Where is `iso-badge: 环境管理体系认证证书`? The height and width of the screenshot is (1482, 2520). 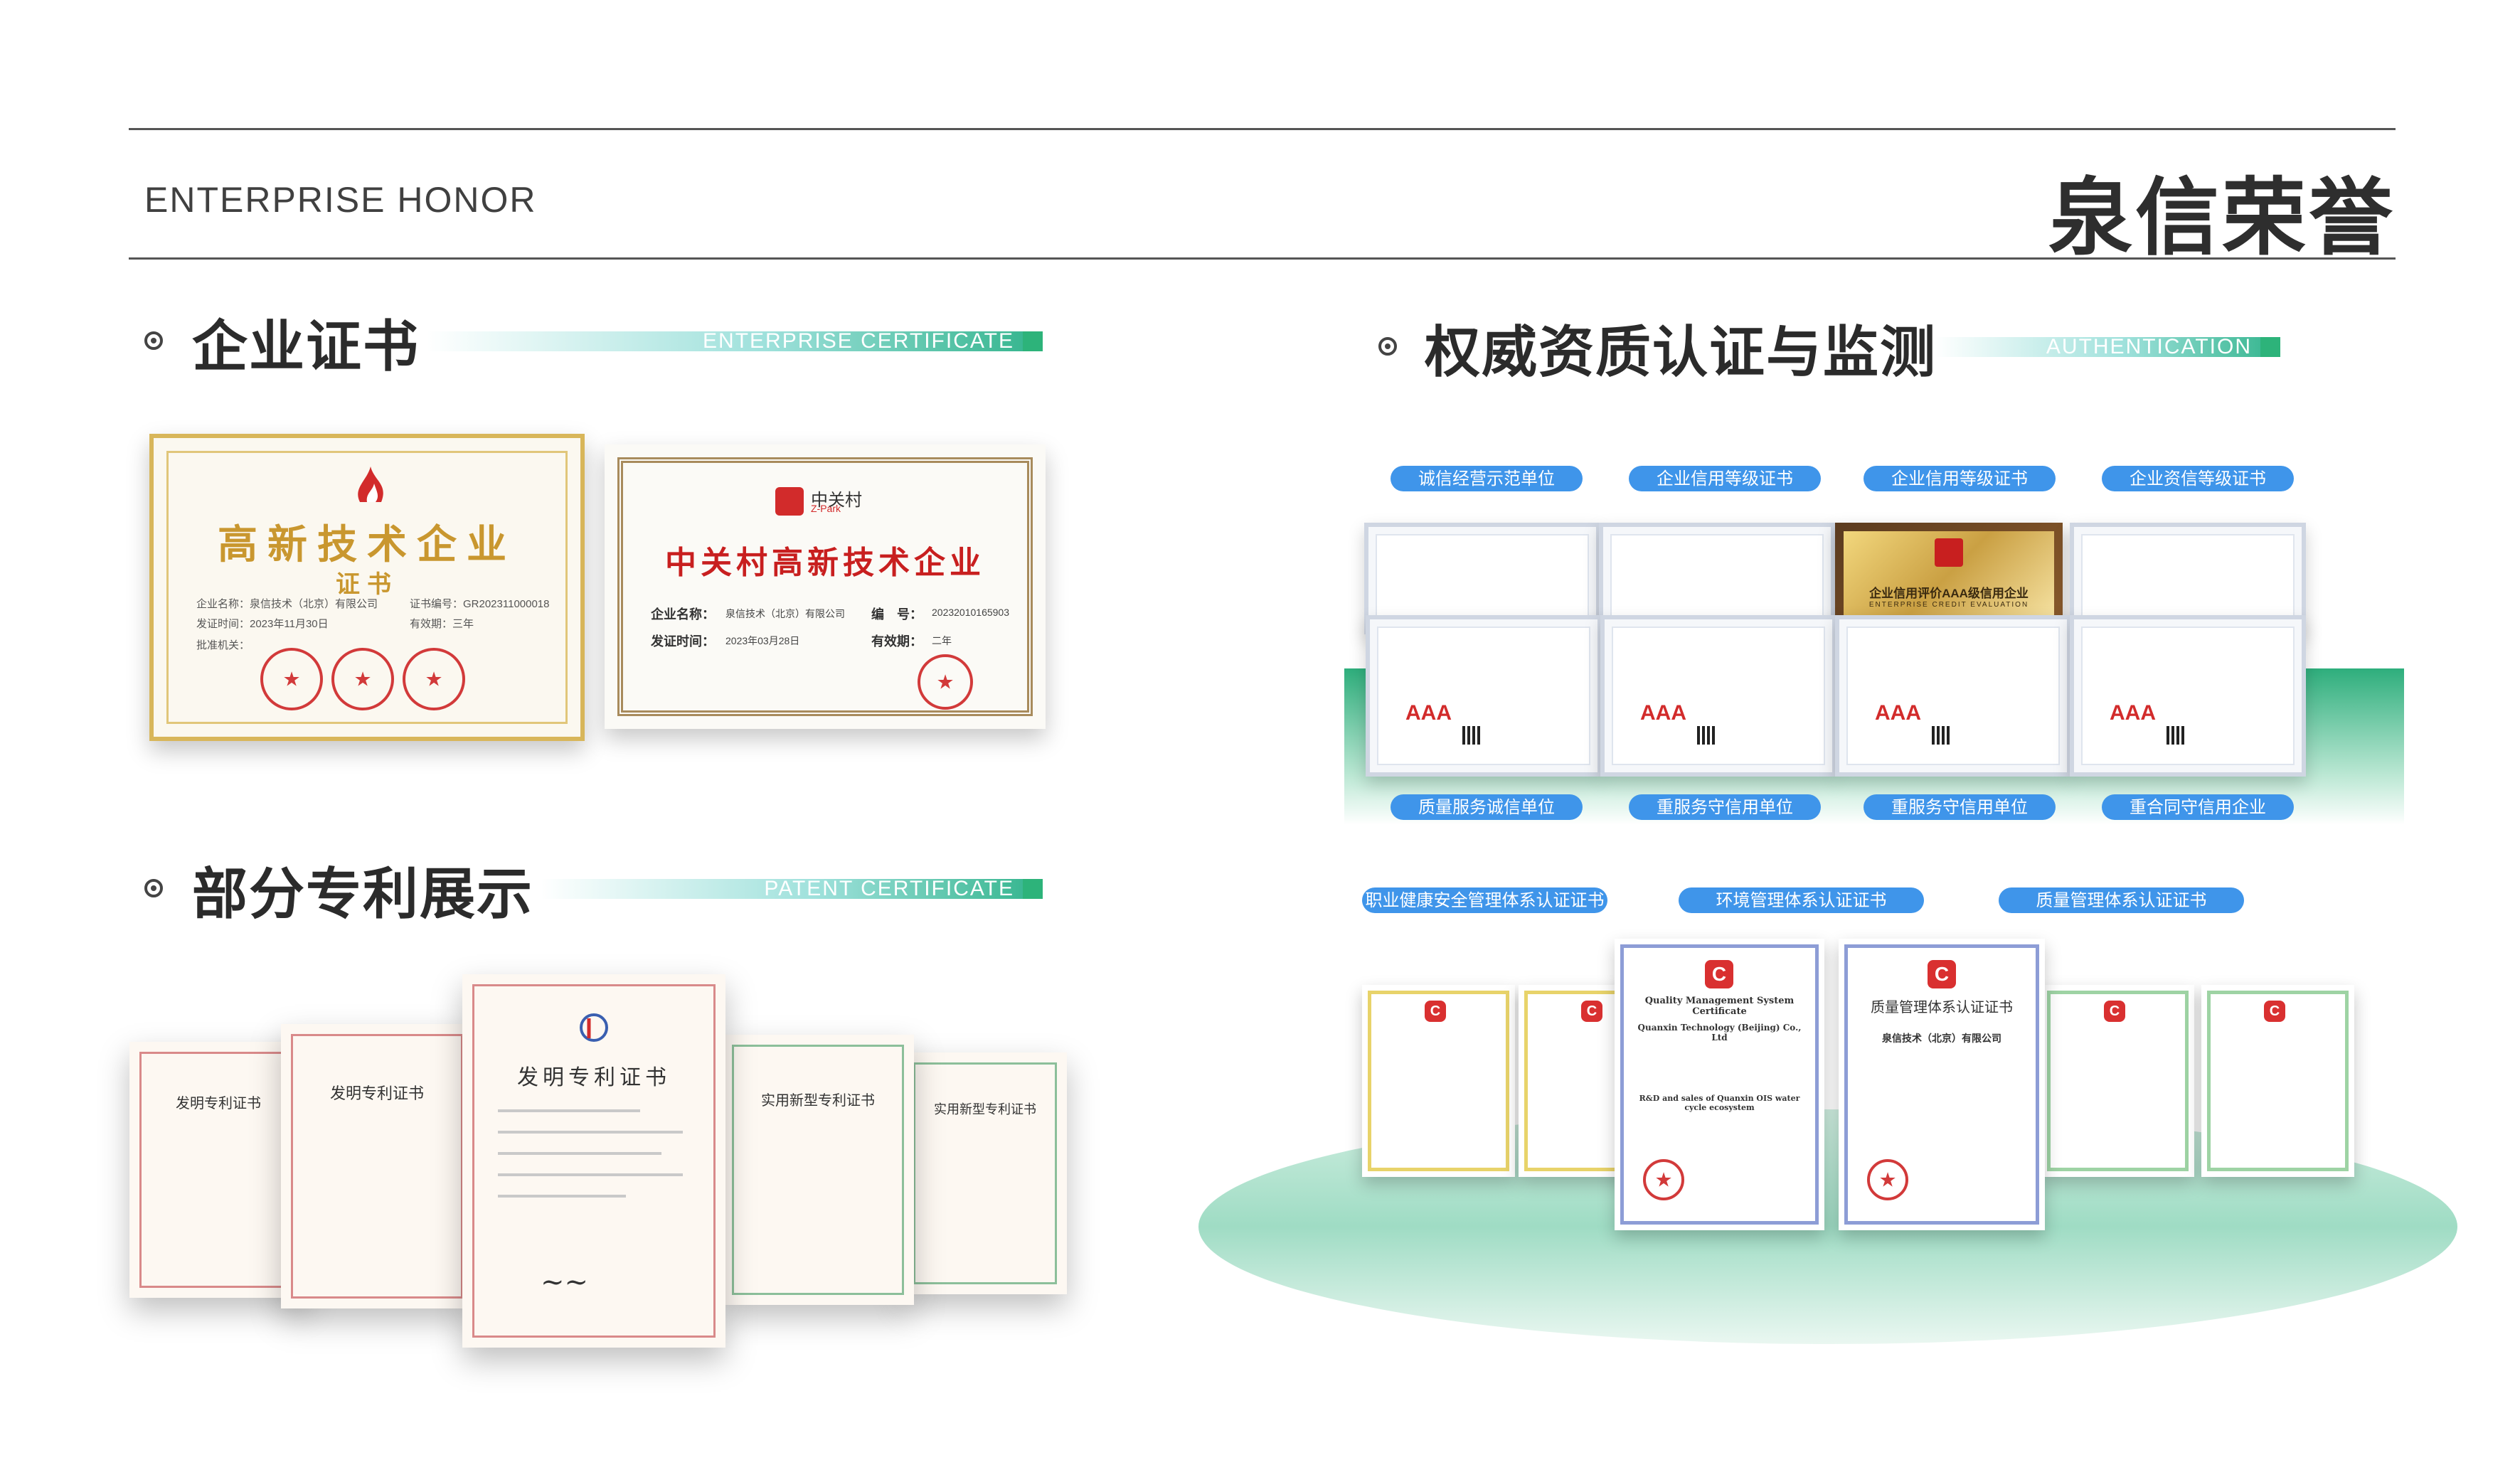 iso-badge: 环境管理体系认证证书 is located at coordinates (1801, 900).